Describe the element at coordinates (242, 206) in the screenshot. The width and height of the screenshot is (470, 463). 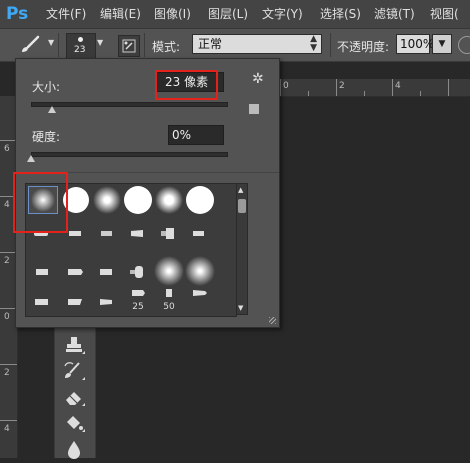
I see `scrollbar-thumb` at that location.